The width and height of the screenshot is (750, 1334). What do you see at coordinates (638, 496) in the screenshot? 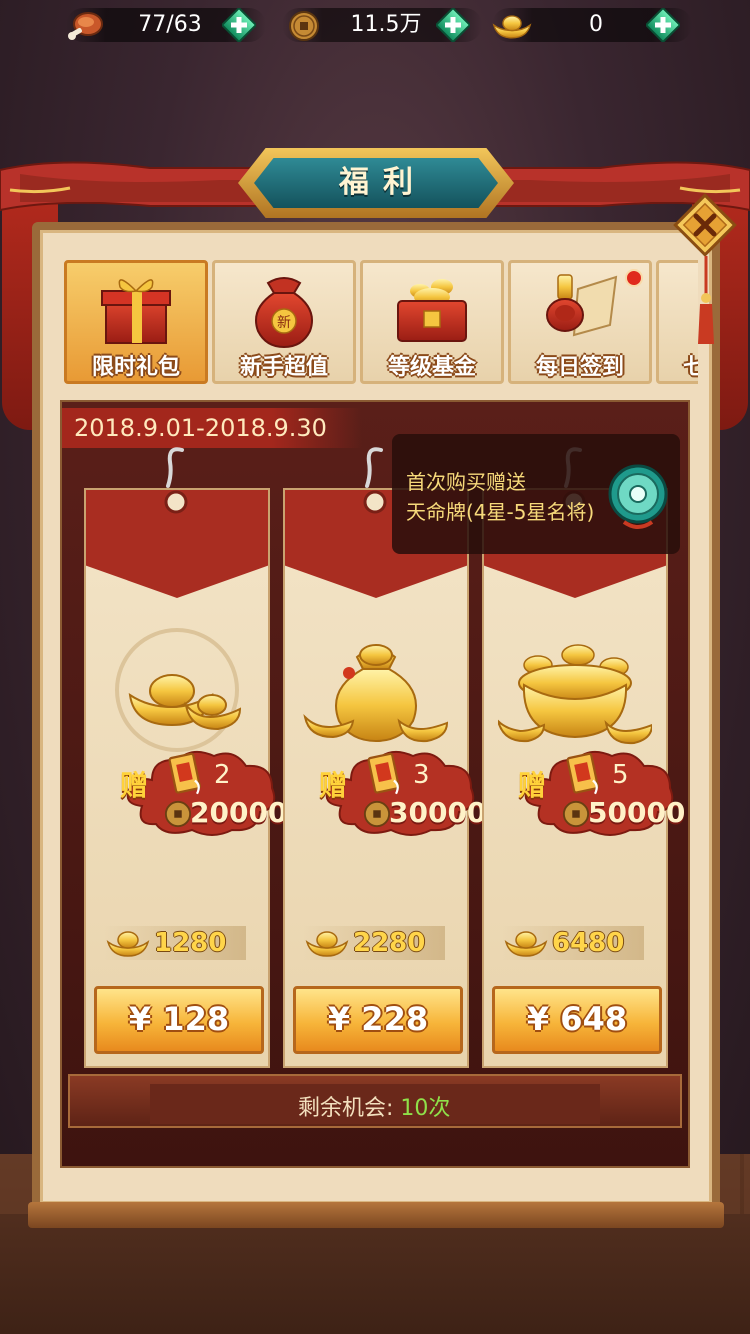
I see `jade-token-icon` at bounding box center [638, 496].